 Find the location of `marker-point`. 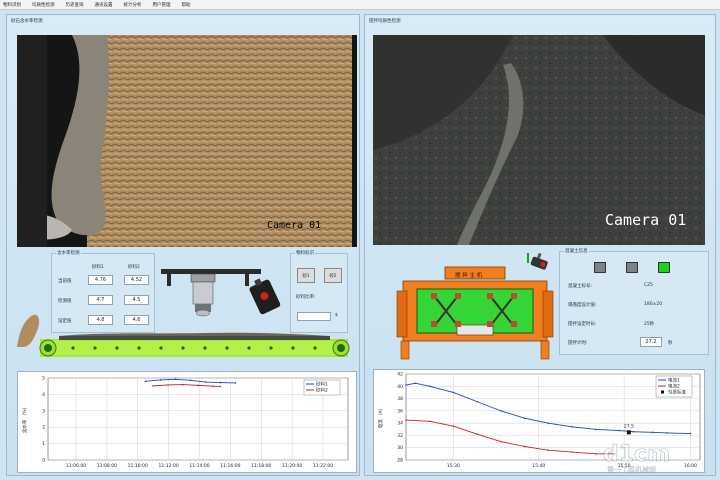

marker-point is located at coordinates (628, 432).